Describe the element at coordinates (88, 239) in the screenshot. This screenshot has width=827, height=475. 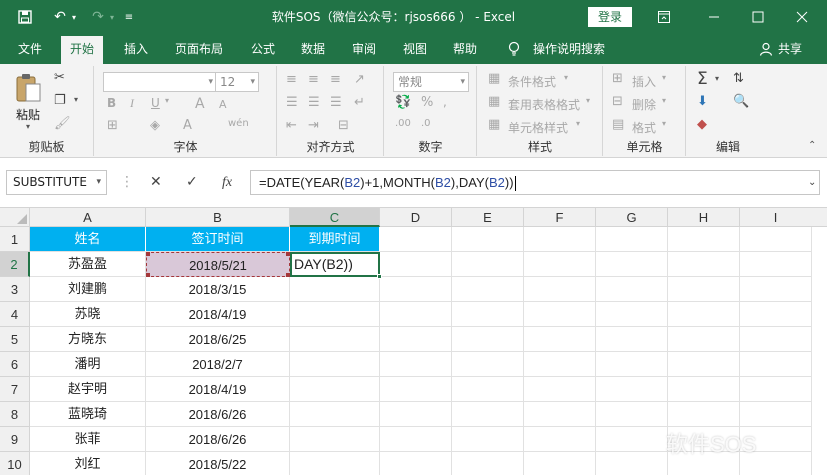
I see `header-cell: 姓名` at that location.